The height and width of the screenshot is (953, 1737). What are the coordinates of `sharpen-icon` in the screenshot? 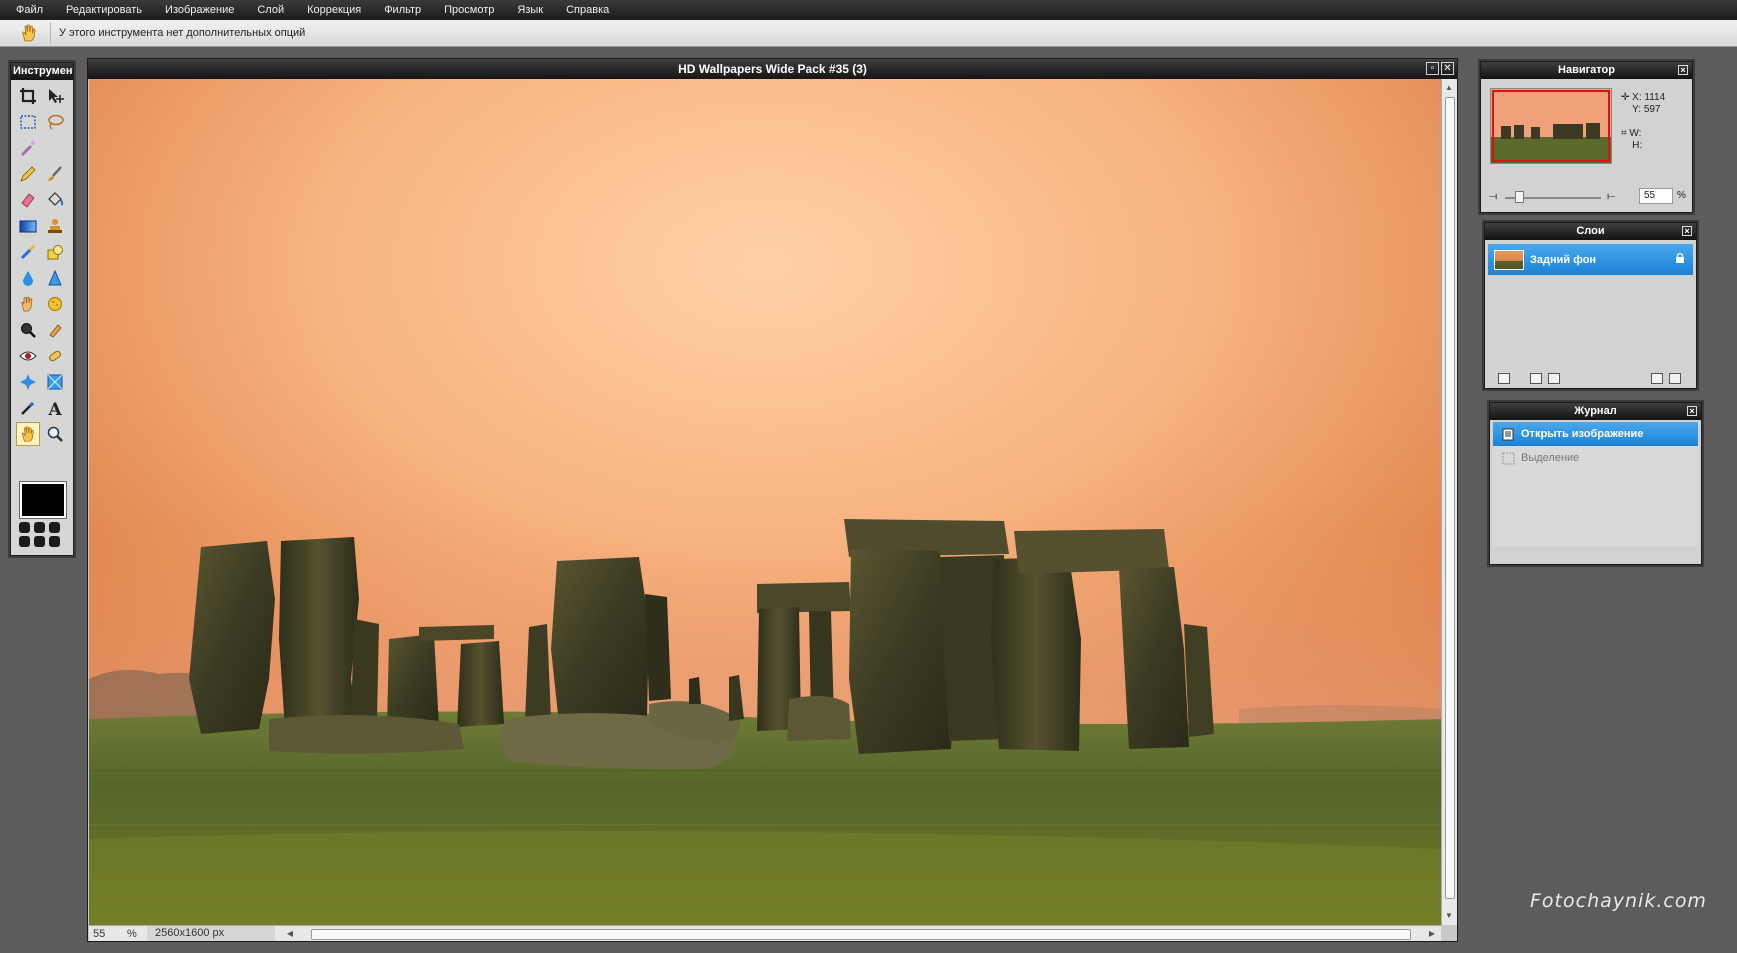 It's located at (55, 278).